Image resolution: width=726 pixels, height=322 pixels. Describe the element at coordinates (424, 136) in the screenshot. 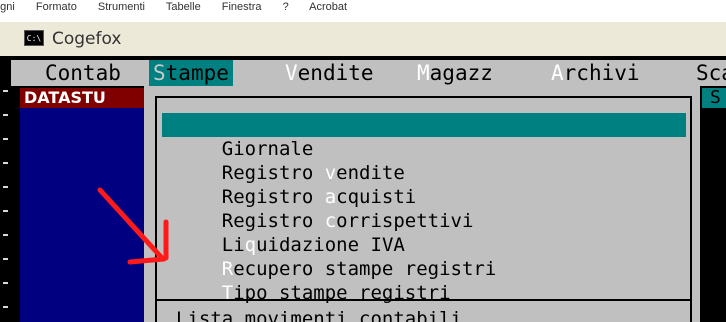

I see `dropdown-item-giornale: Giornale` at that location.